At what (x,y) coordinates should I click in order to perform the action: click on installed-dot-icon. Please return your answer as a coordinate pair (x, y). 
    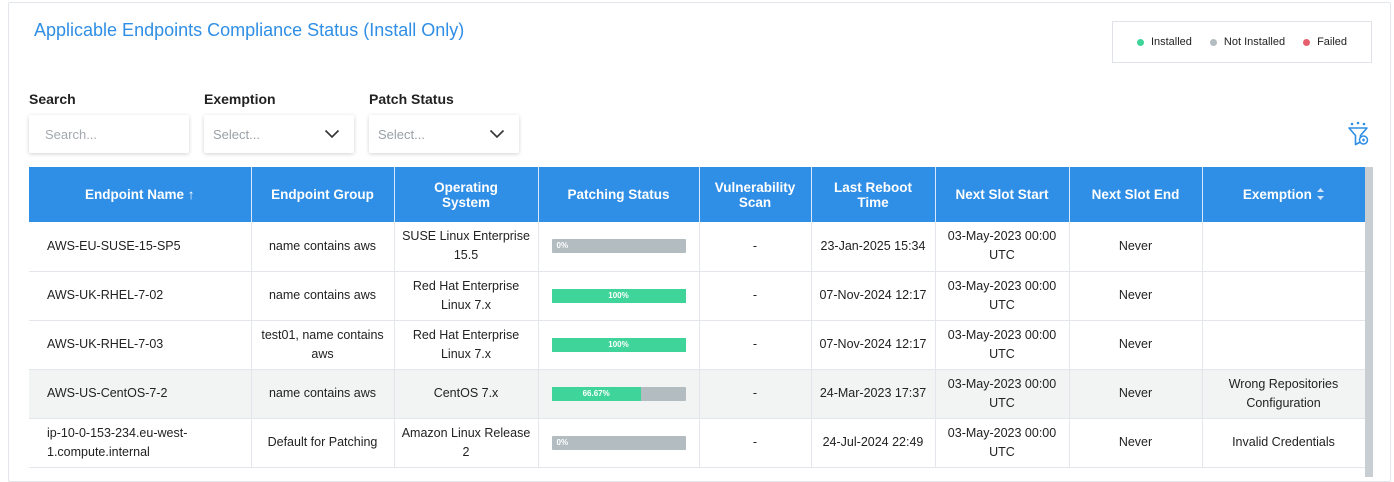
    Looking at the image, I should click on (1140, 42).